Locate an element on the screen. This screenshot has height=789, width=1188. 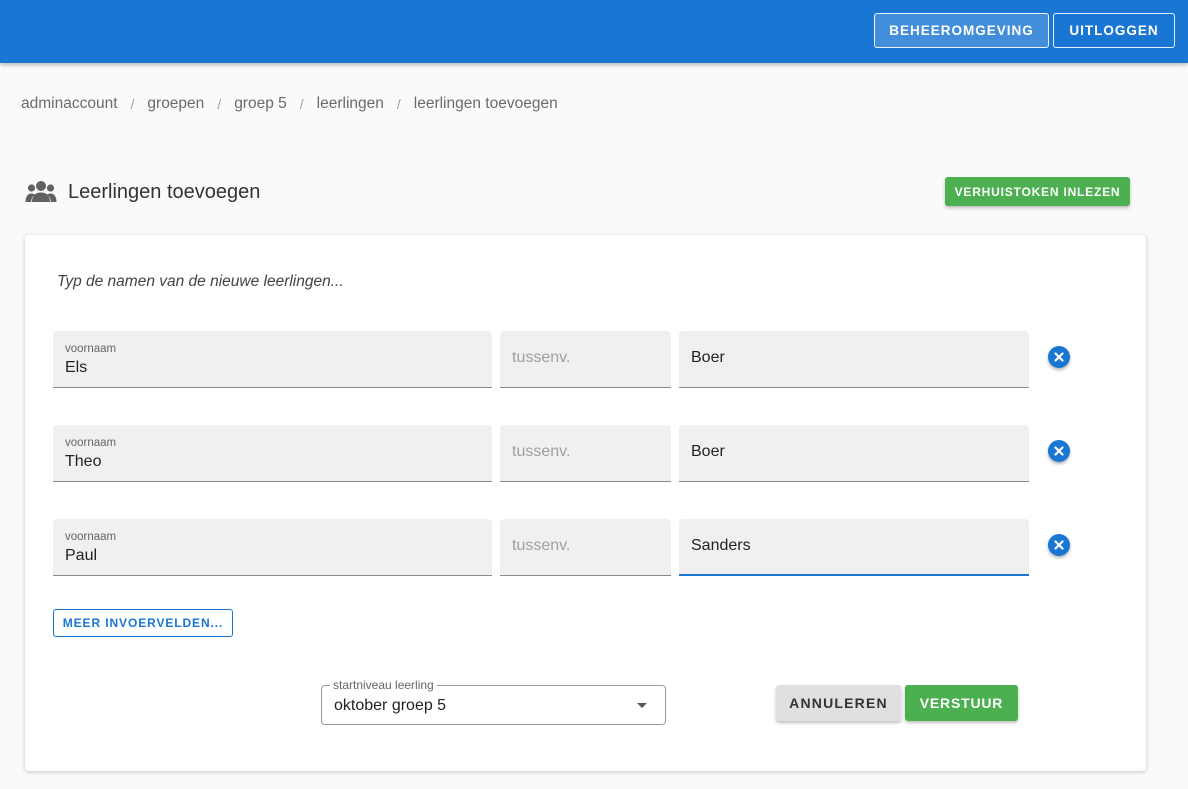
first-name-field: voornaam Els is located at coordinates (272, 359).